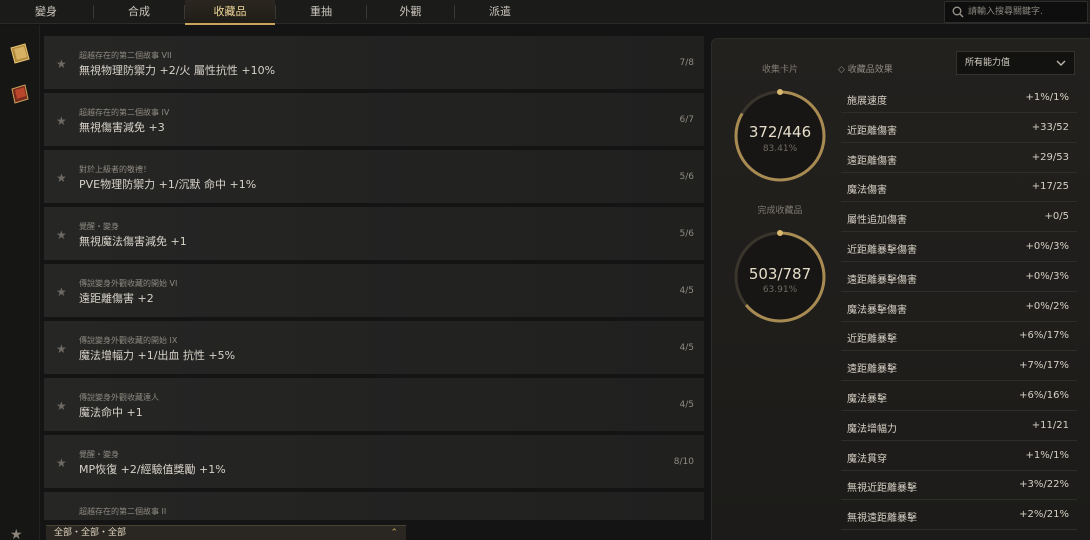 This screenshot has width=1090, height=540. What do you see at coordinates (116, 298) in the screenshot?
I see `collection-effect: 遠距離傷害 +2` at bounding box center [116, 298].